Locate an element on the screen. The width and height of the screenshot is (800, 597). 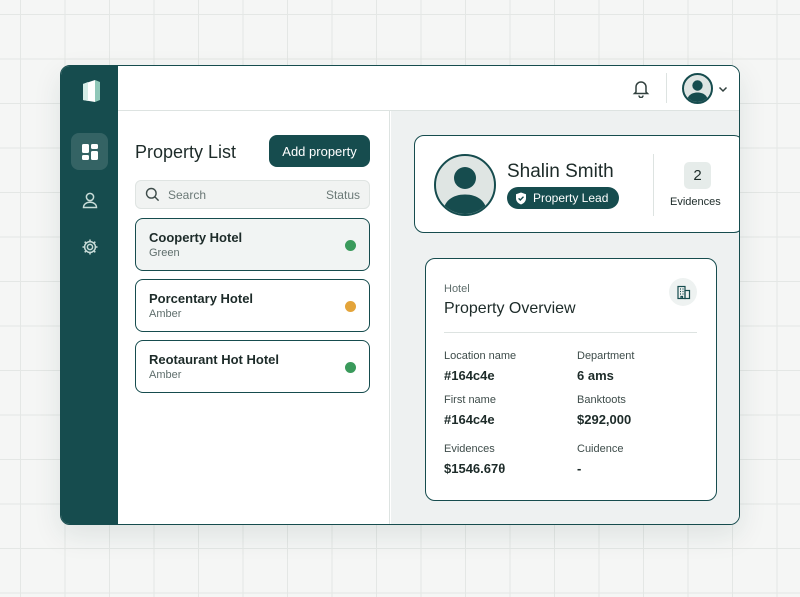
nav-dashboard-button is located at coordinates (89, 151).